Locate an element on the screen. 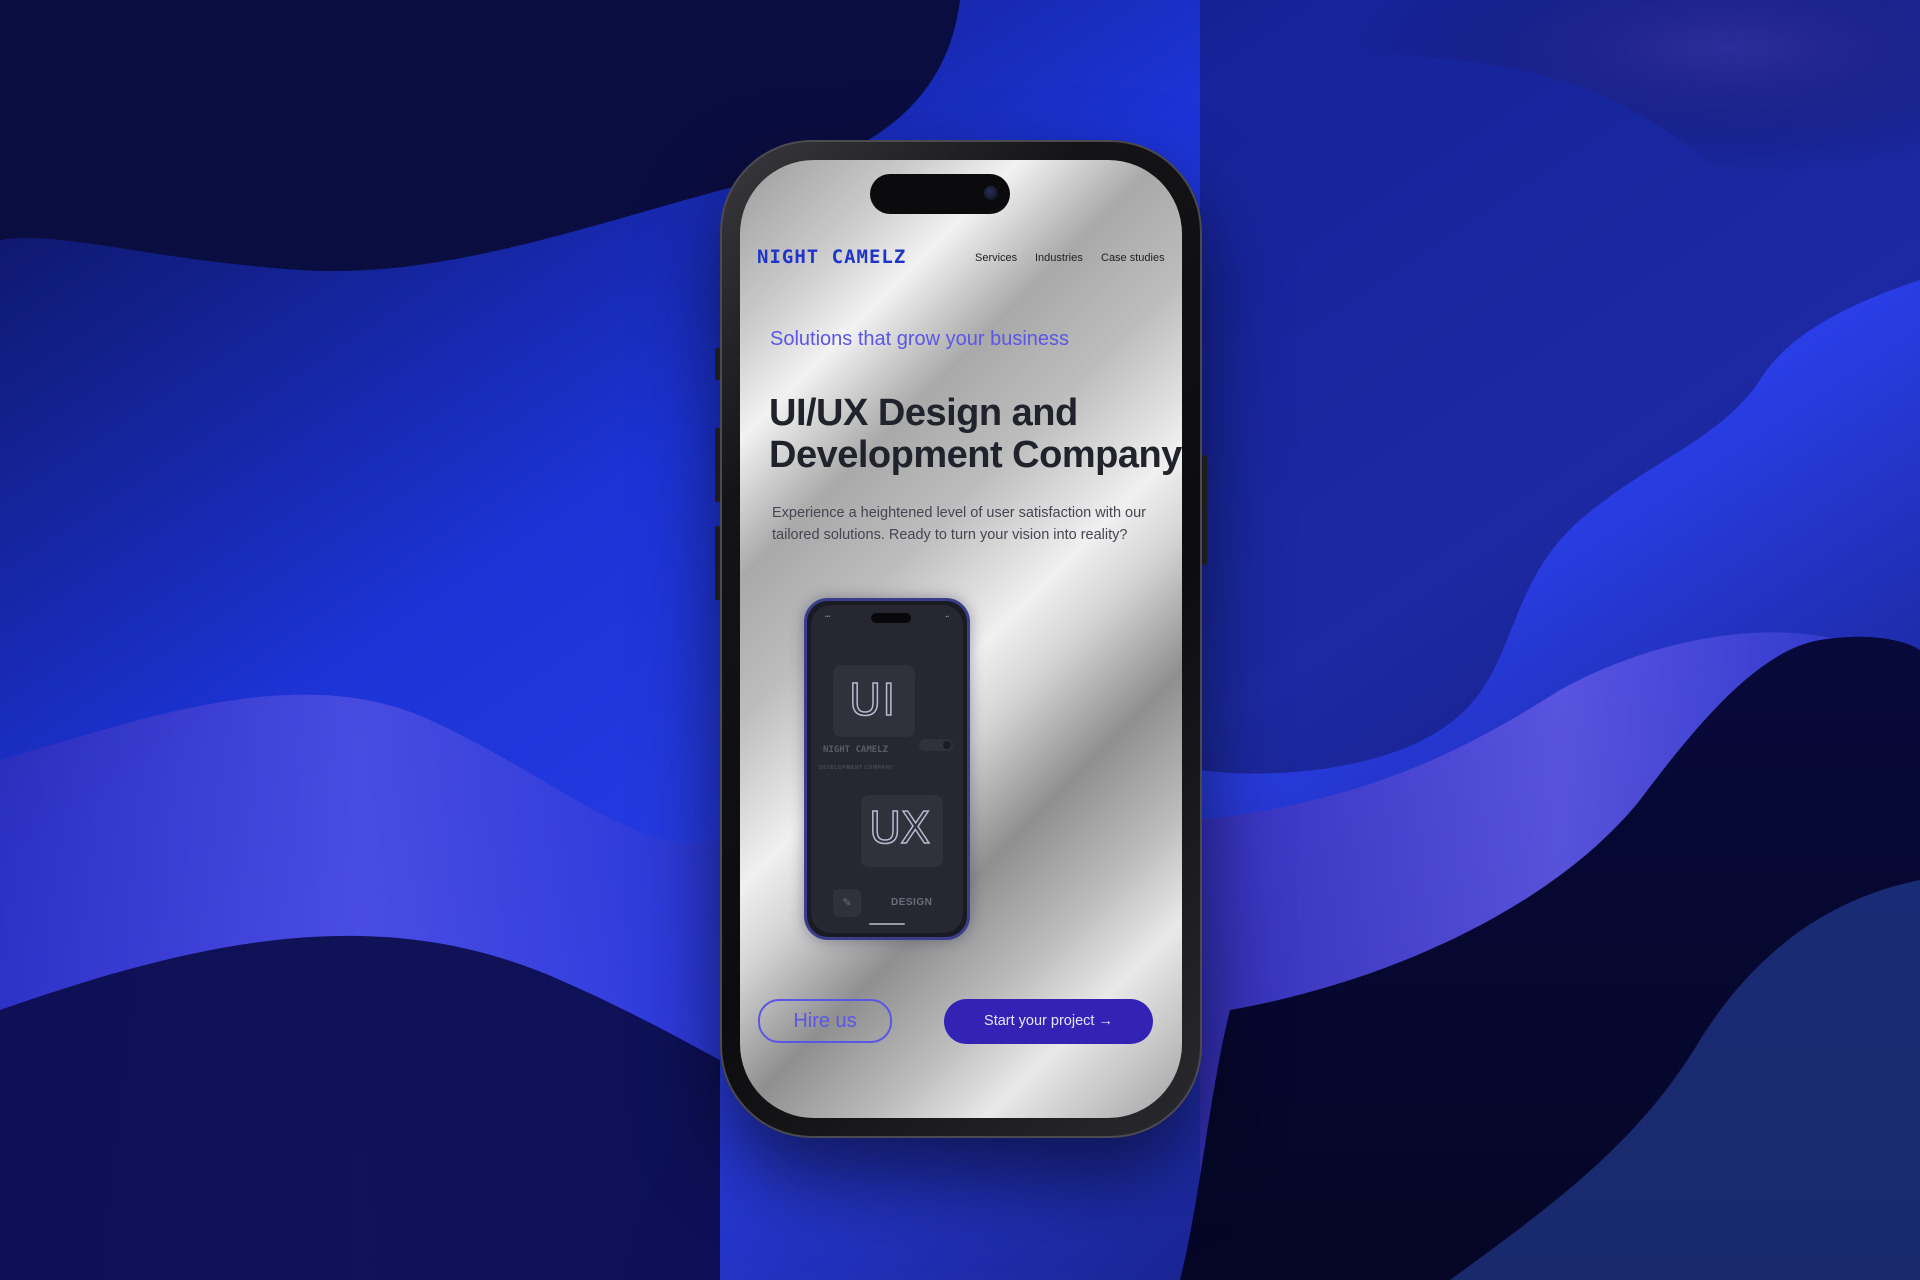  action-button is located at coordinates (717, 364).